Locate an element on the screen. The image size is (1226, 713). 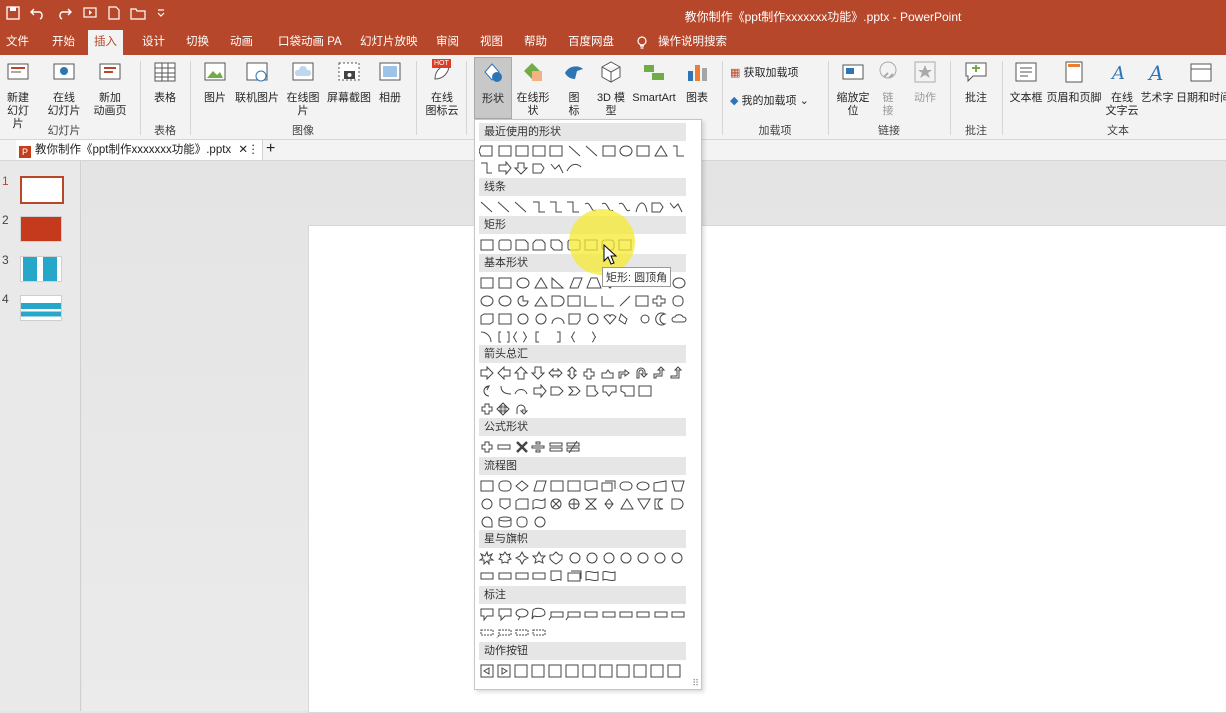
my-addins-button: ◆ 我的加载项 ⌄ is located at coordinates (775, 101).